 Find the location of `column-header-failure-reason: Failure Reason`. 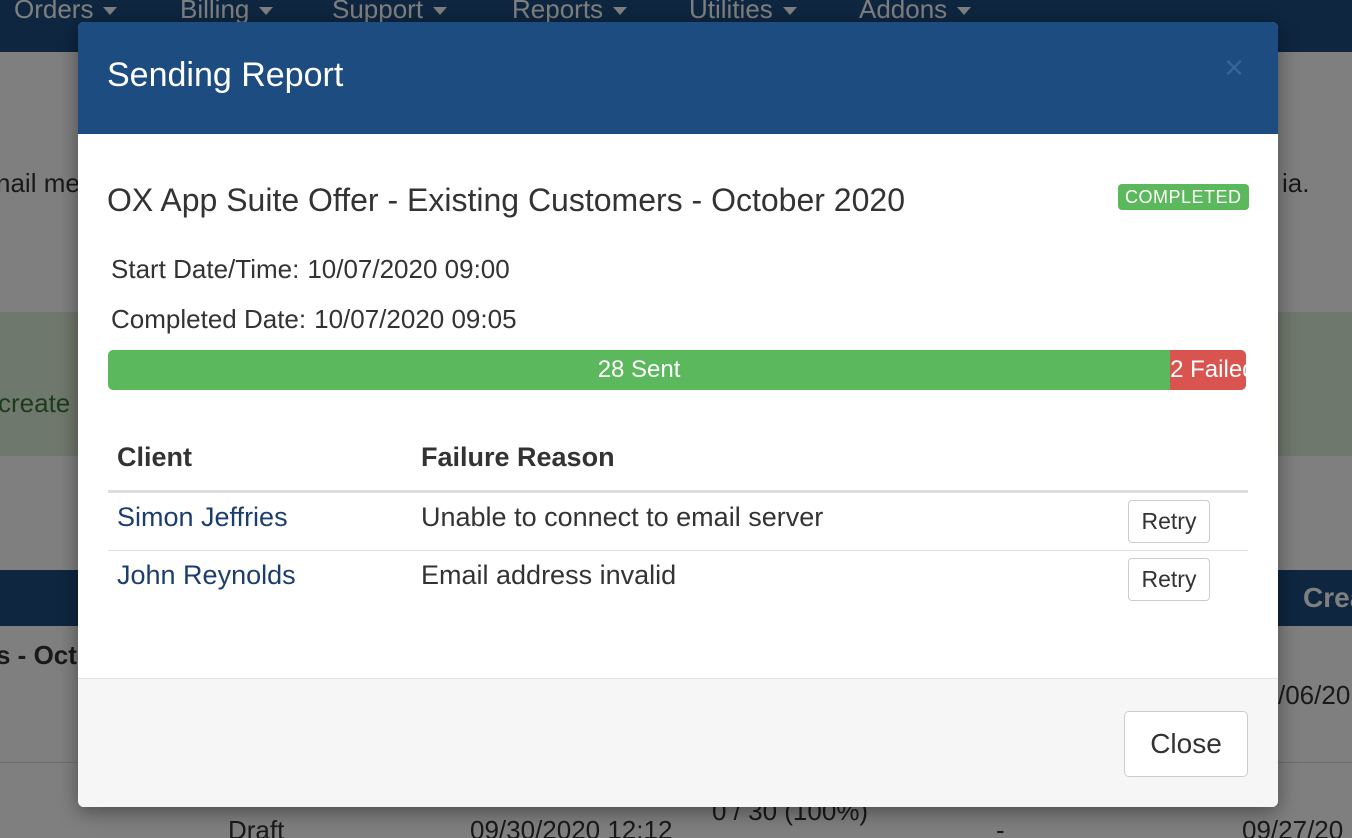

column-header-failure-reason: Failure Reason is located at coordinates (518, 457).